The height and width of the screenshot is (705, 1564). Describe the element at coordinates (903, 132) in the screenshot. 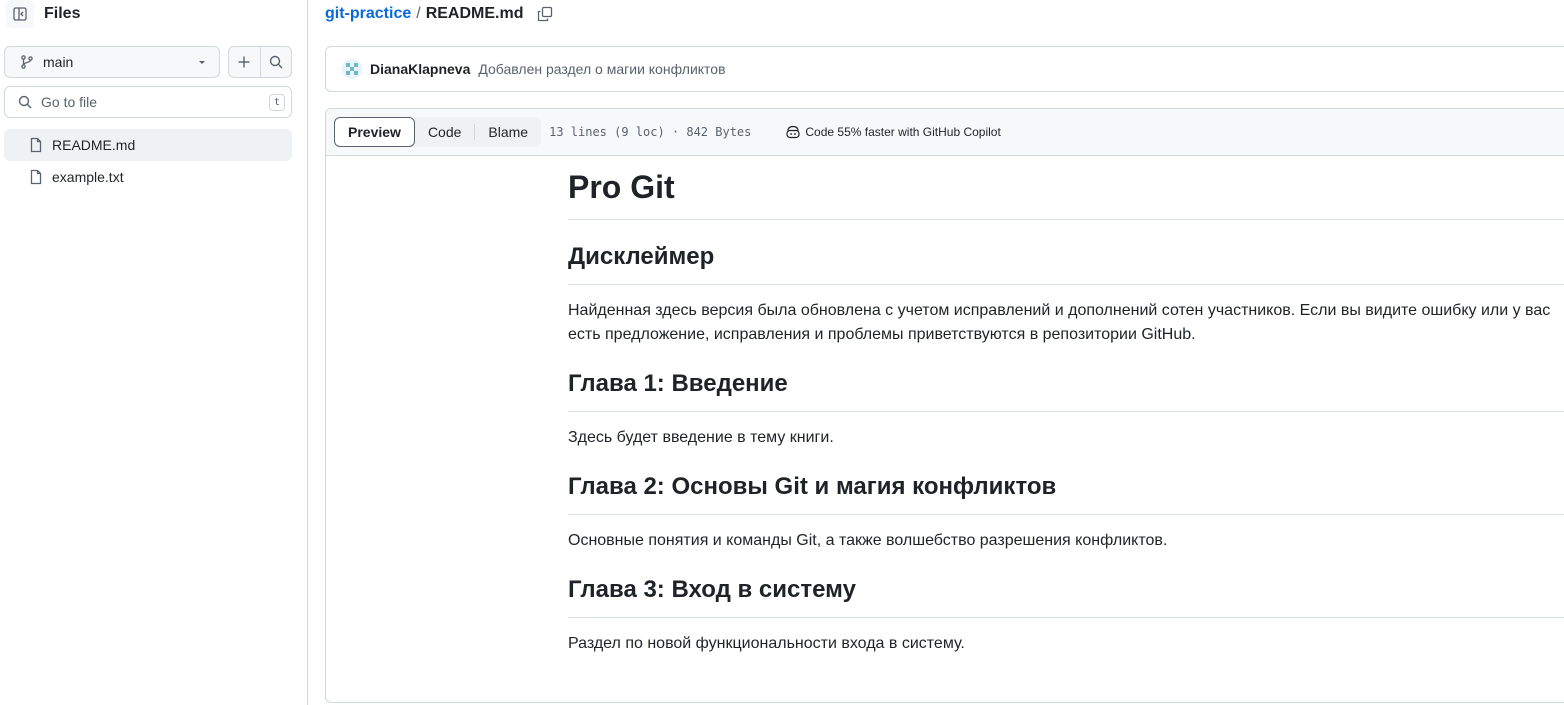

I see `copilot-promo-text: Code 55% faster with GitHub Copilot` at that location.